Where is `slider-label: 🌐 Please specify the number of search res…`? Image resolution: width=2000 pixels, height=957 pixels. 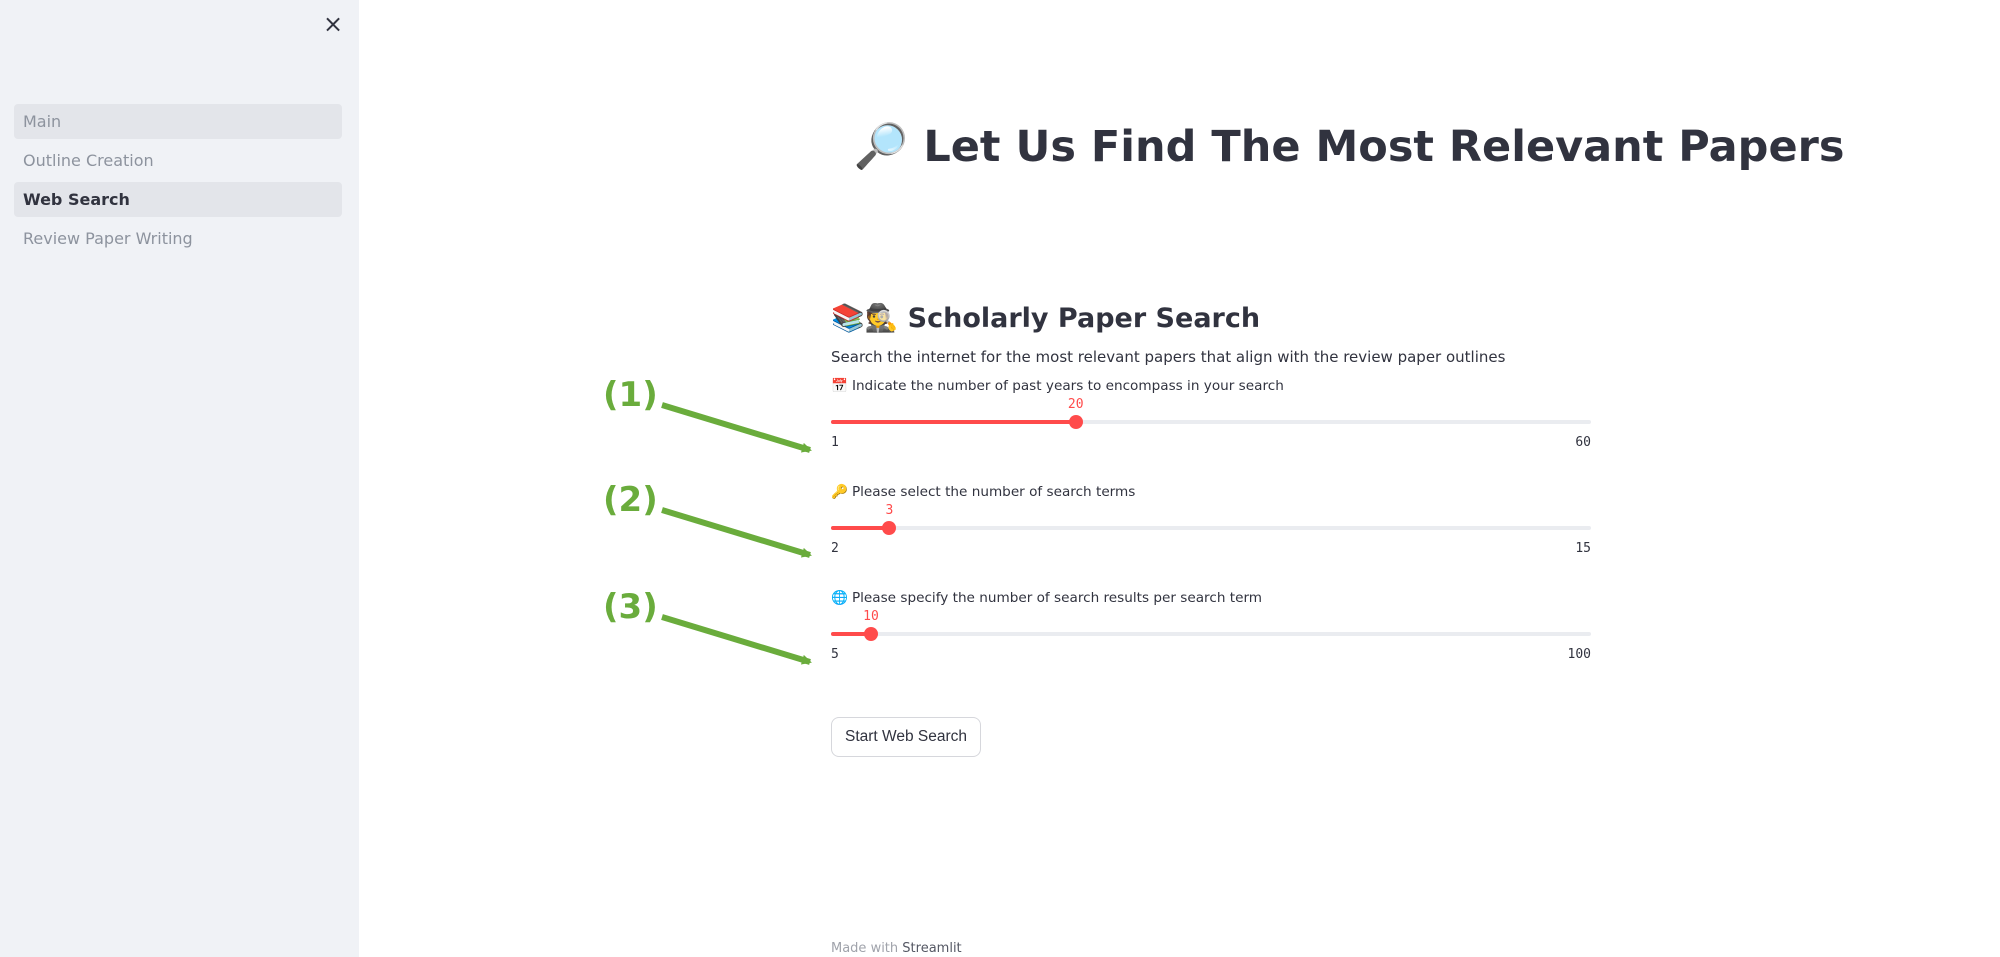 slider-label: 🌐 Please specify the number of search res… is located at coordinates (1046, 598).